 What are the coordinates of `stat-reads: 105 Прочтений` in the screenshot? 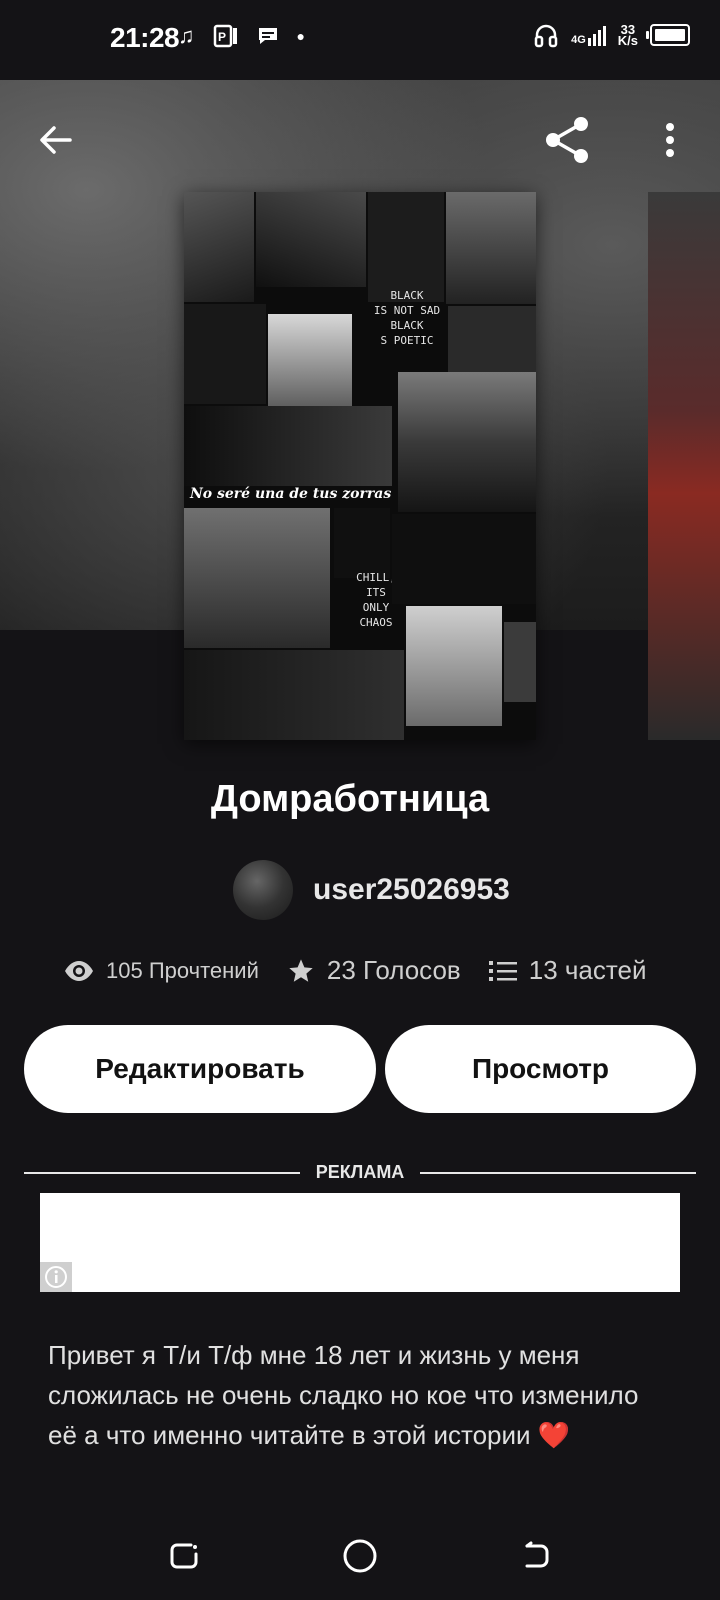 It's located at (161, 971).